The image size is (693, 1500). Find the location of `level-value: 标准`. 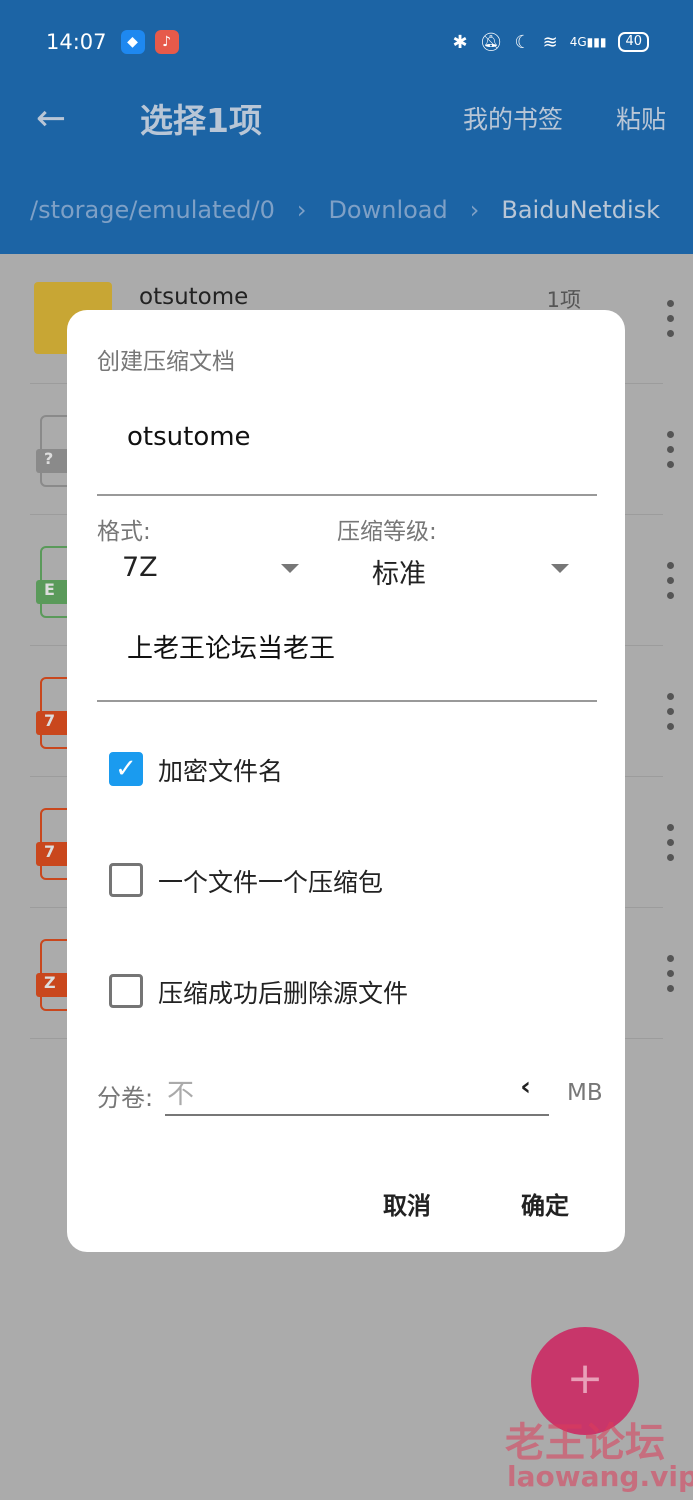

level-value: 标准 is located at coordinates (399, 574).